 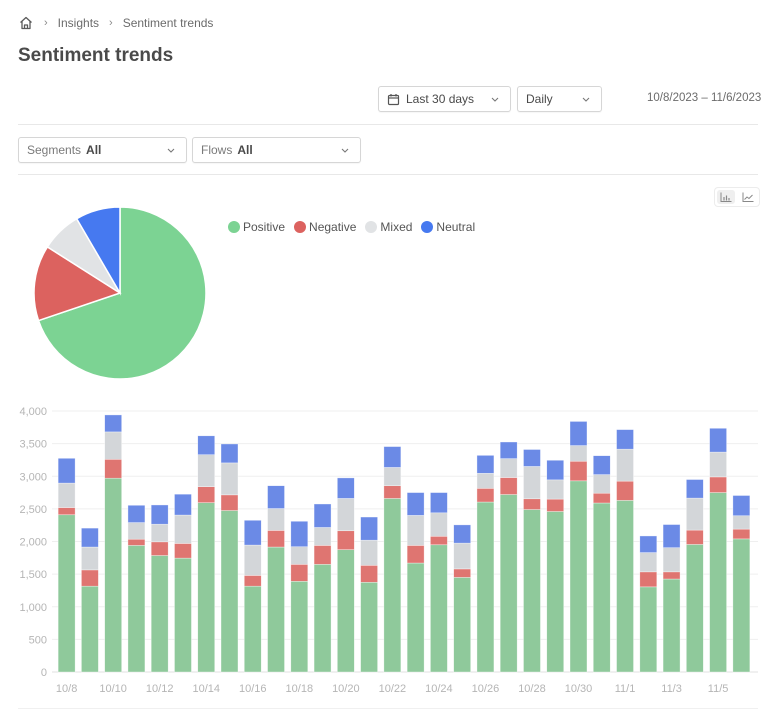 I want to click on segments-filter-dropdown: Segments All, so click(x=102, y=150).